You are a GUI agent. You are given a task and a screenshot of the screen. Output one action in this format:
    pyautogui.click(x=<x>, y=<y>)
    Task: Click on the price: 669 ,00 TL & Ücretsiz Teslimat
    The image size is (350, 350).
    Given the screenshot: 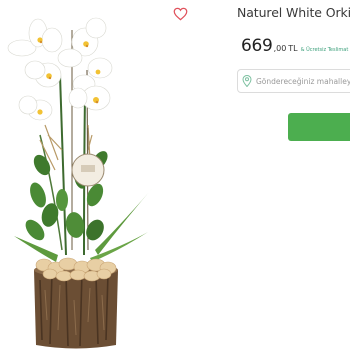 What is the action you would take?
    pyautogui.click(x=294, y=46)
    